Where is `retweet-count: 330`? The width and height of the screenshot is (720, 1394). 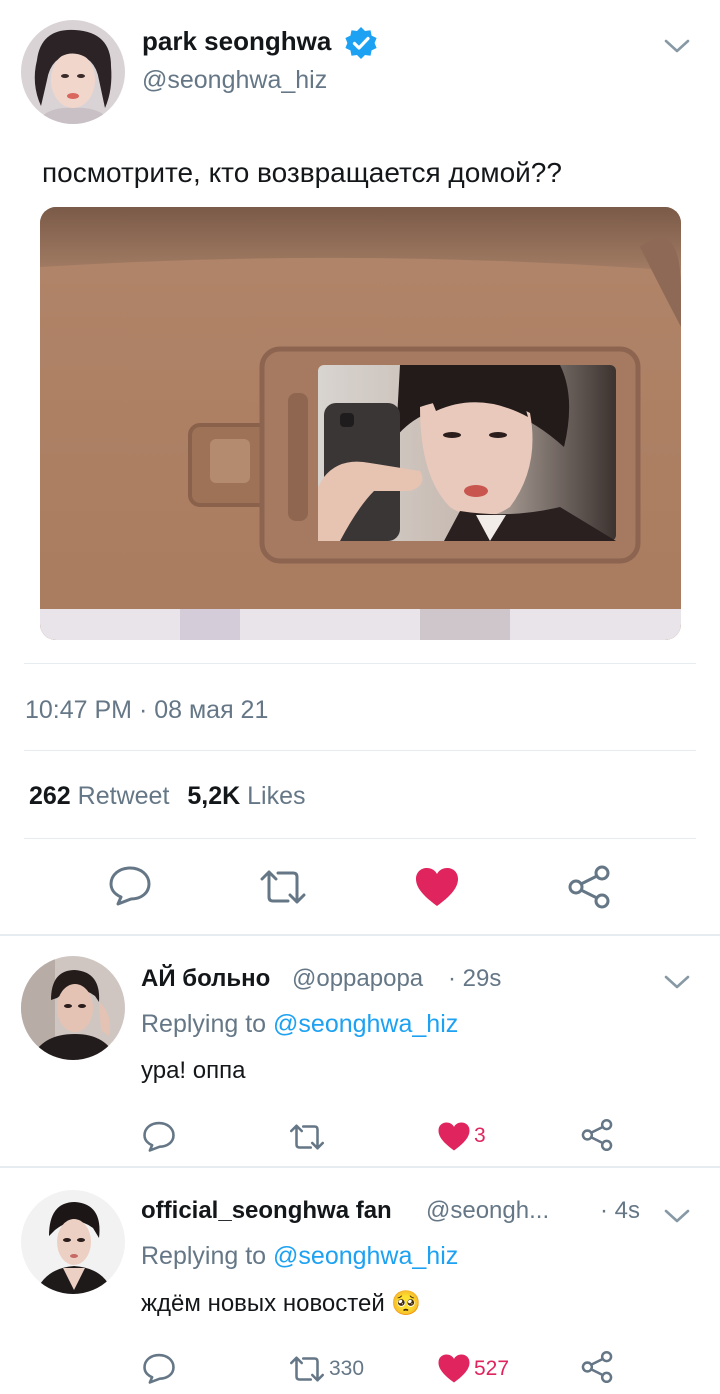 retweet-count: 330 is located at coordinates (347, 1368).